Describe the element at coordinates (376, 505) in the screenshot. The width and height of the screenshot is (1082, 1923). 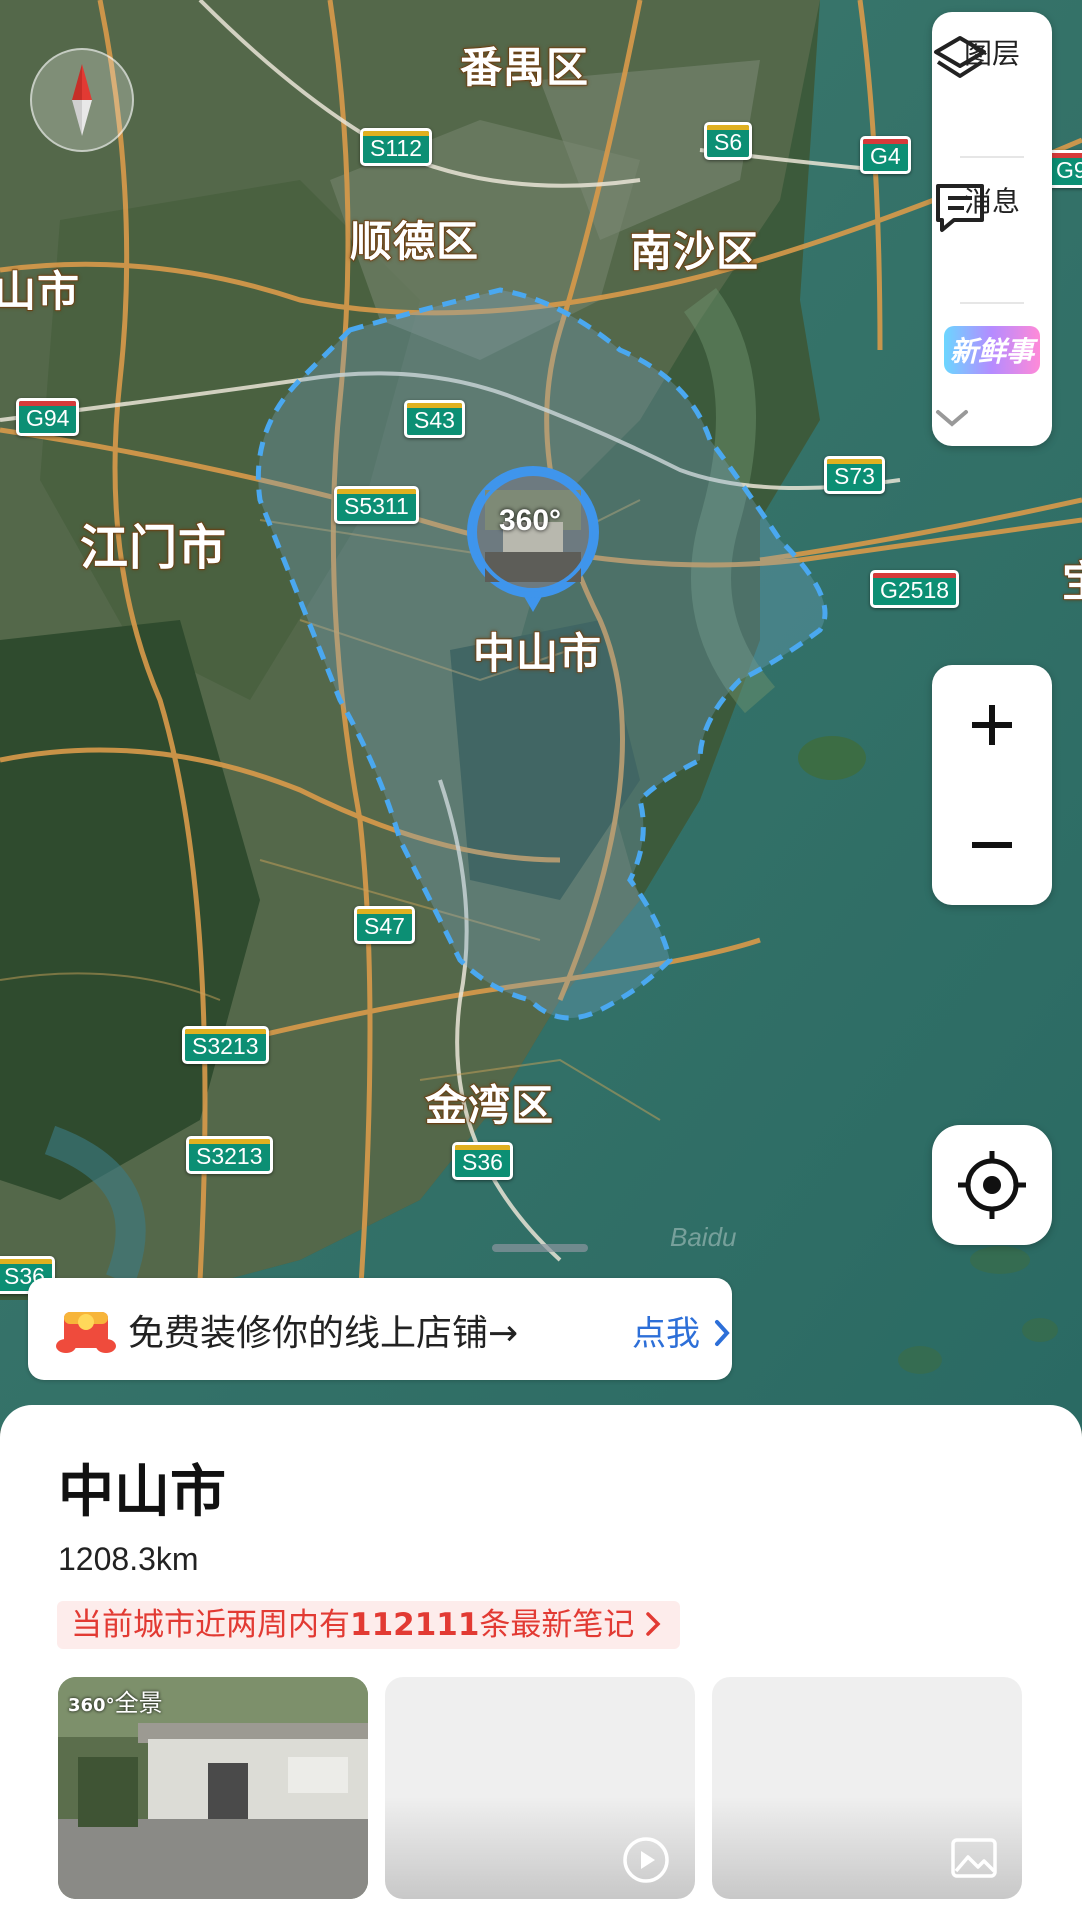
I see `road-shield-s5311: S5311` at that location.